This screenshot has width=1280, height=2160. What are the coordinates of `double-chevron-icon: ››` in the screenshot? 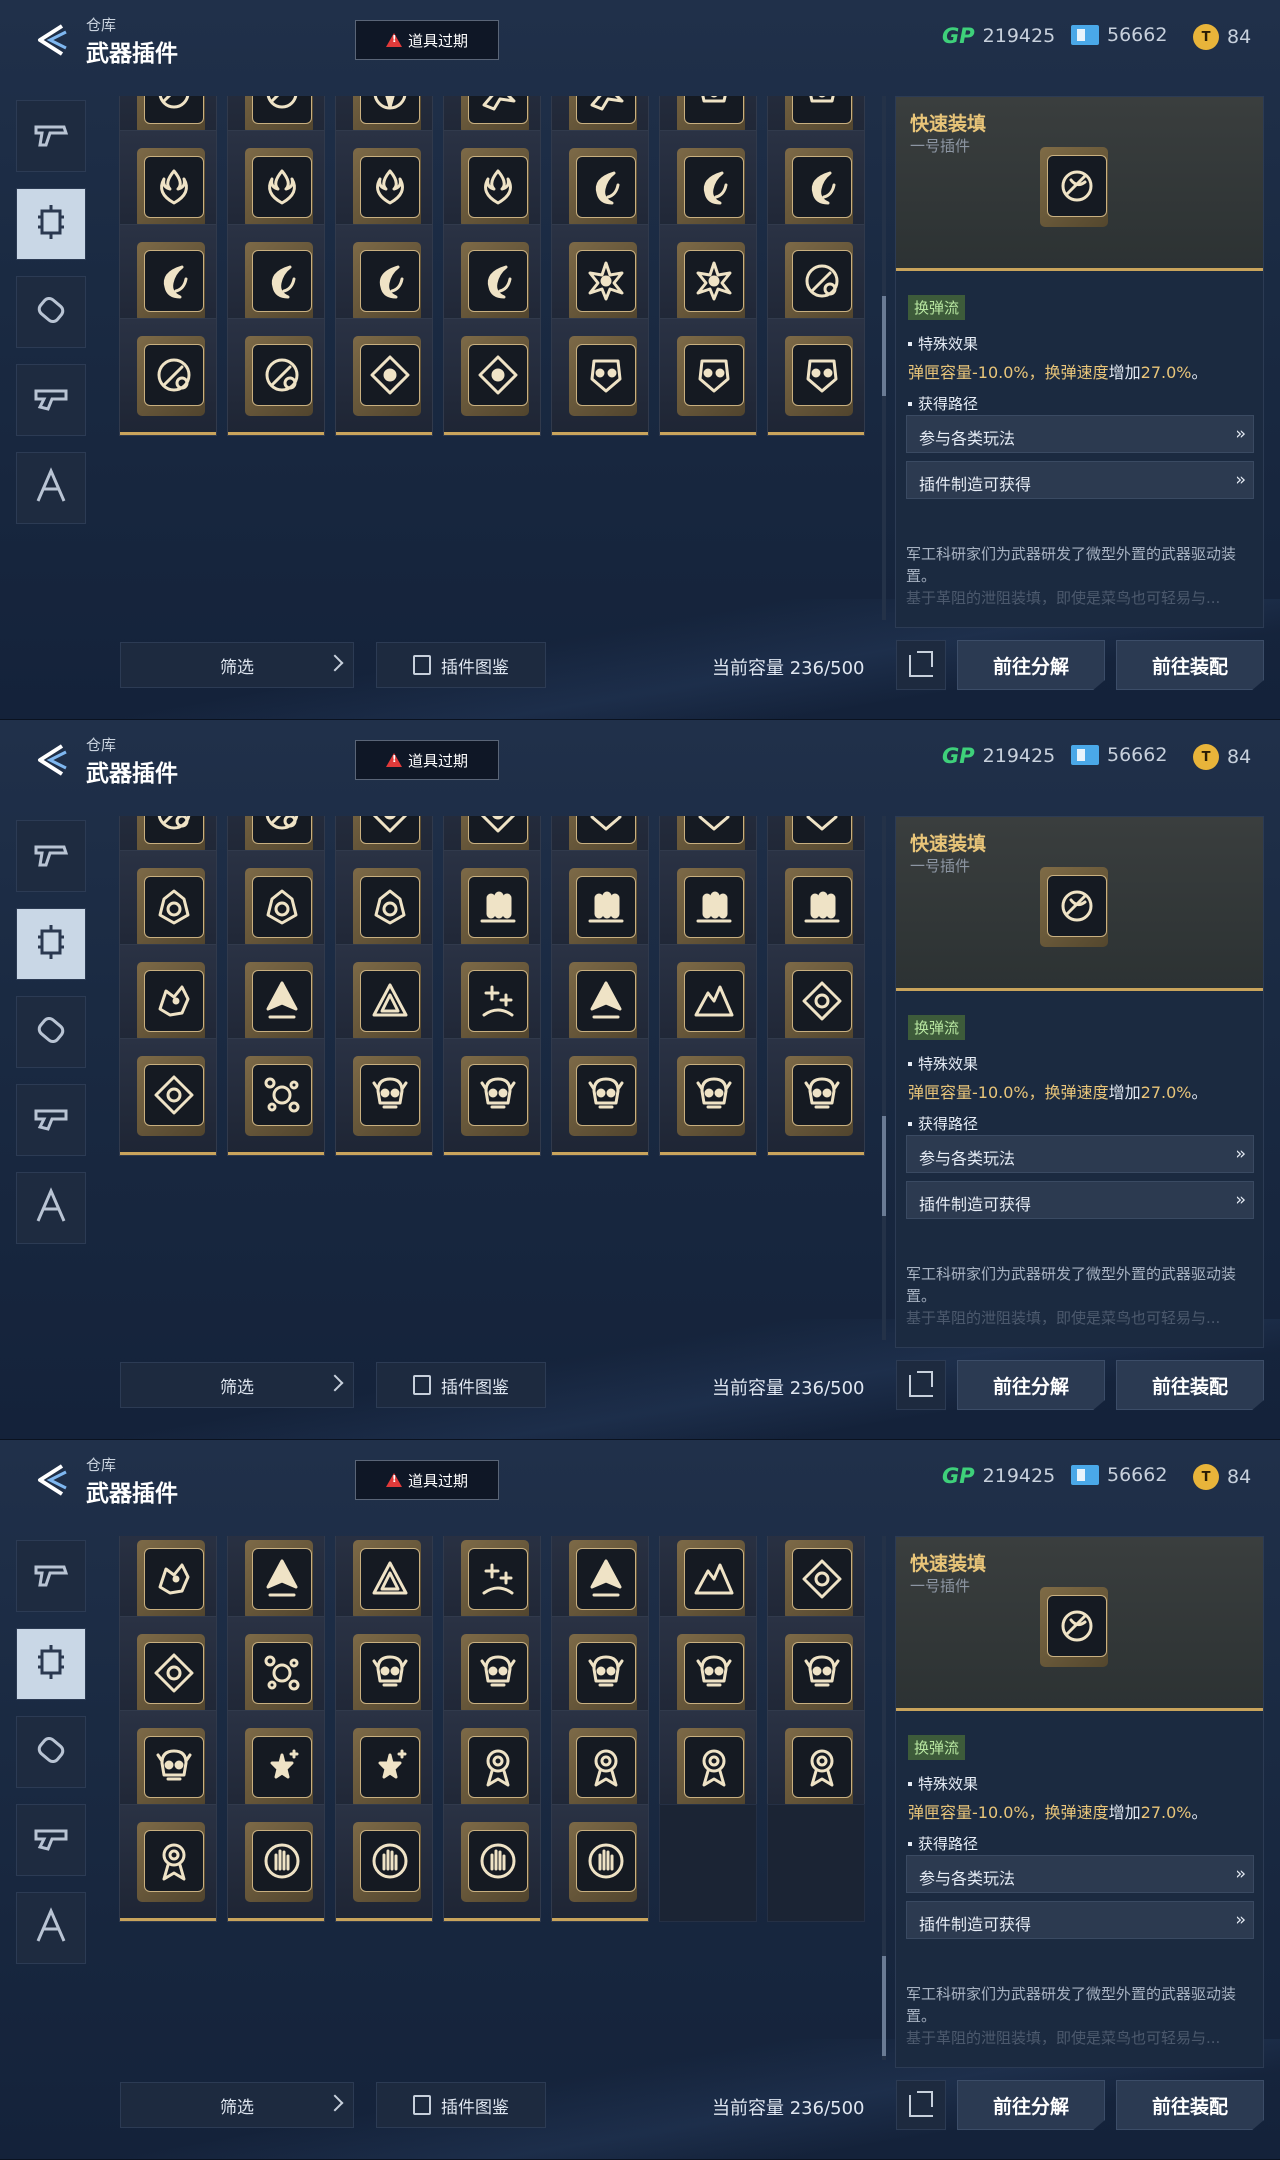 It's located at (1240, 1200).